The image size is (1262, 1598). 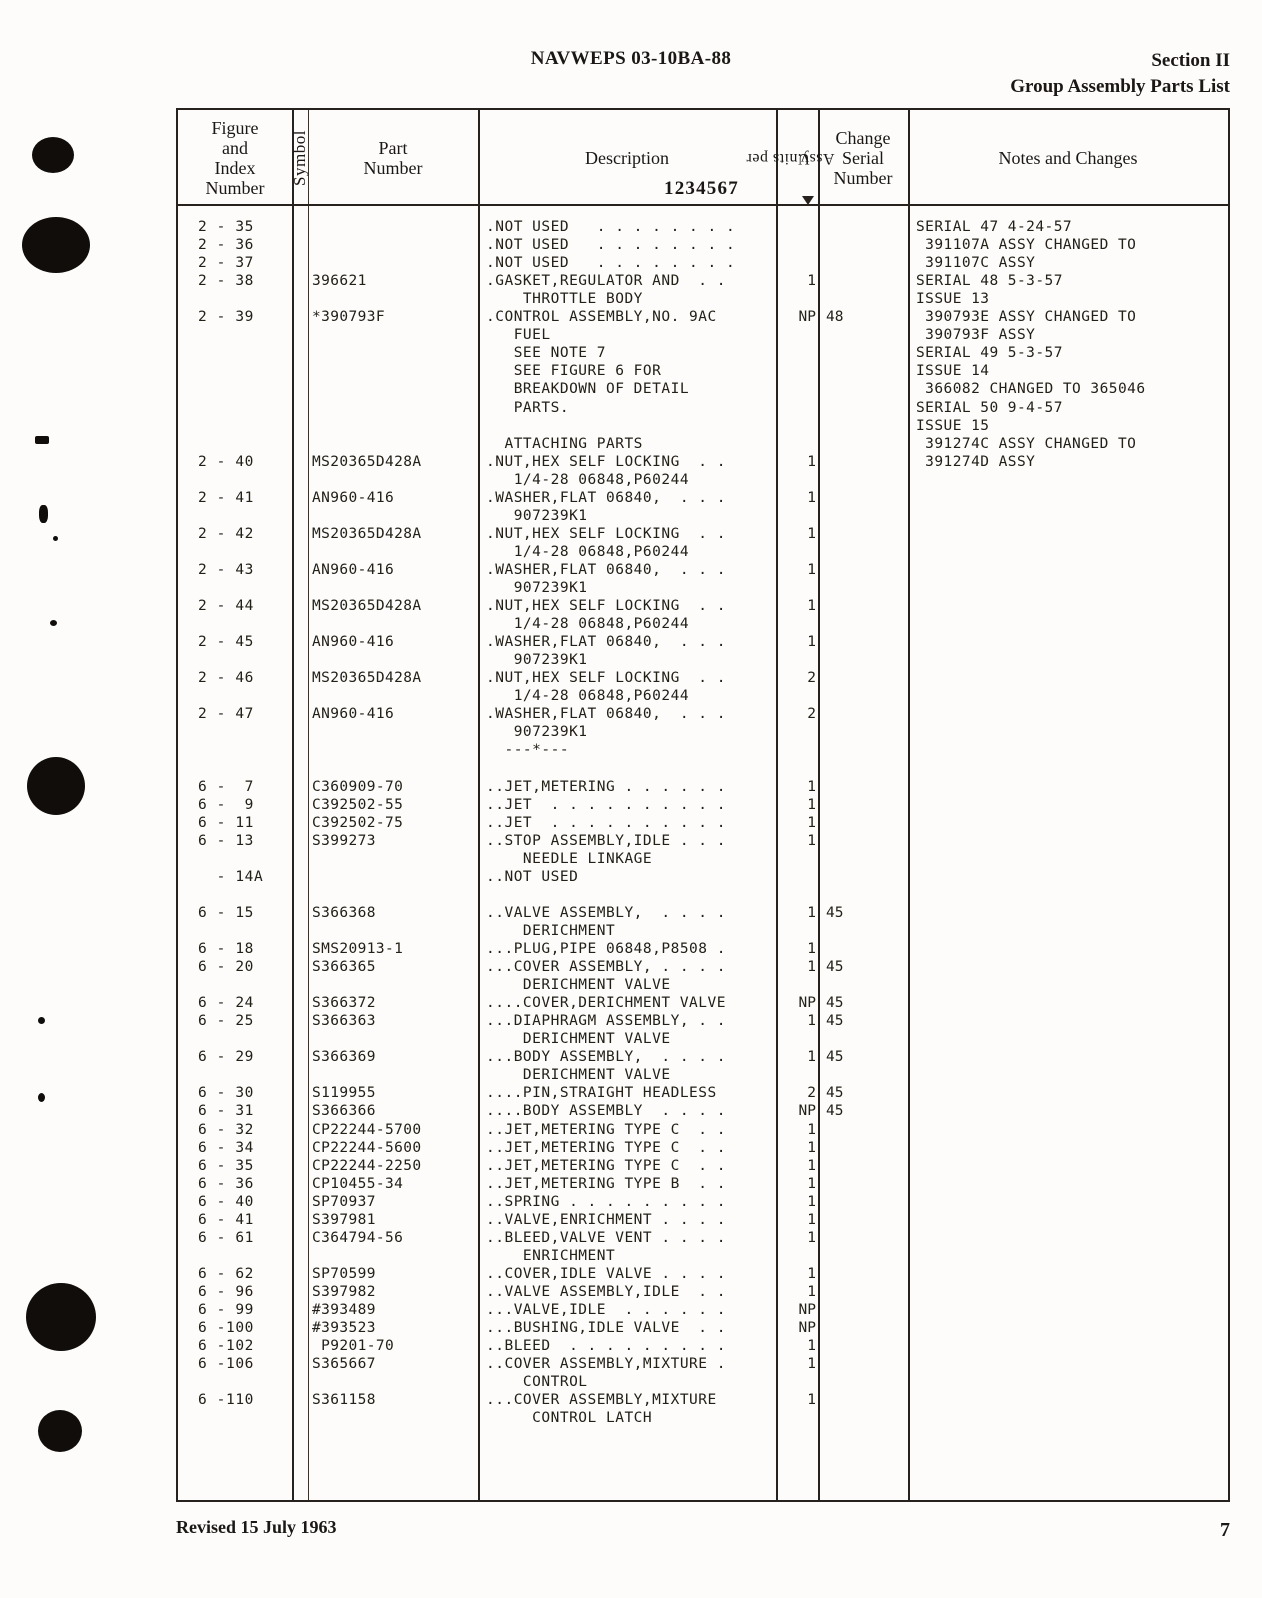 I want to click on cell-description: ..BLEED . . . . . . . . ., so click(x=606, y=1346).